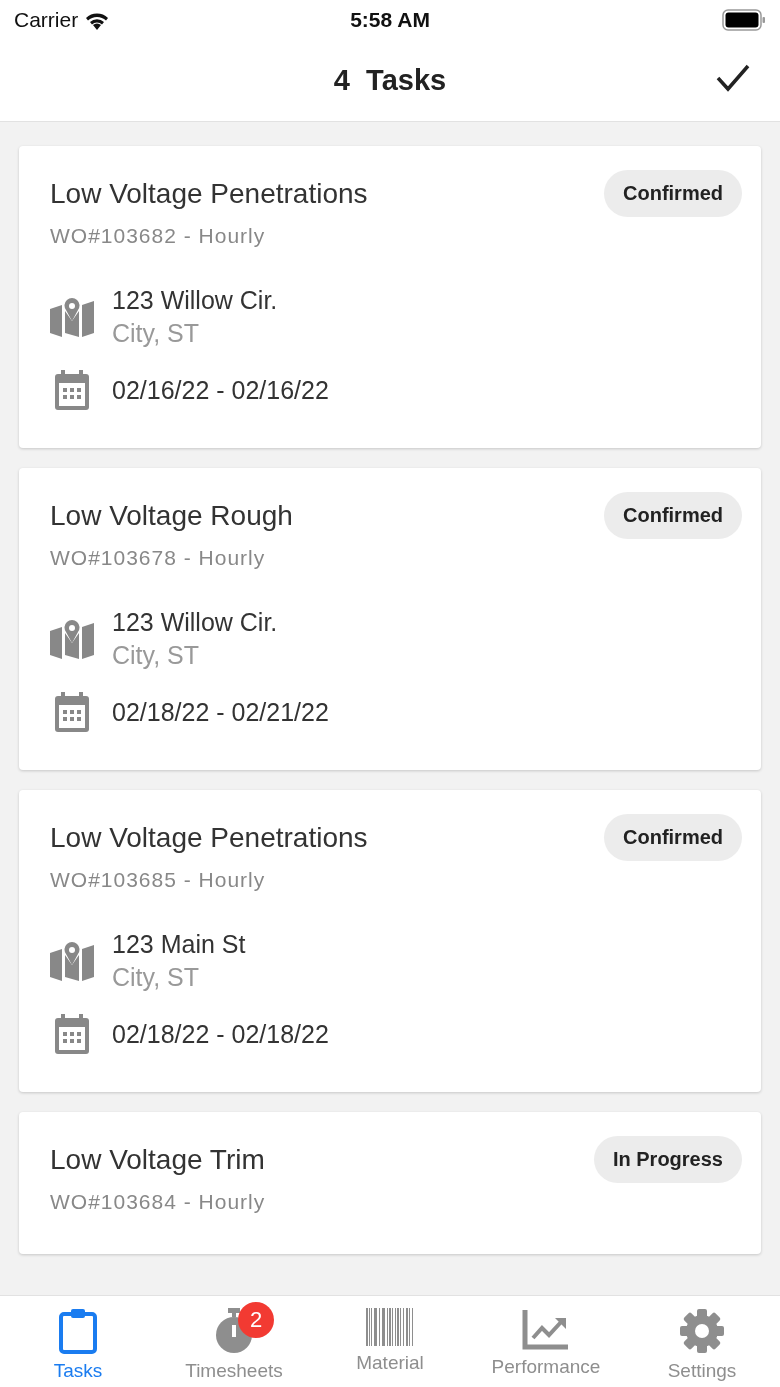 This screenshot has height=1387, width=780. Describe the element at coordinates (744, 20) in the screenshot. I see `battery-icon` at that location.